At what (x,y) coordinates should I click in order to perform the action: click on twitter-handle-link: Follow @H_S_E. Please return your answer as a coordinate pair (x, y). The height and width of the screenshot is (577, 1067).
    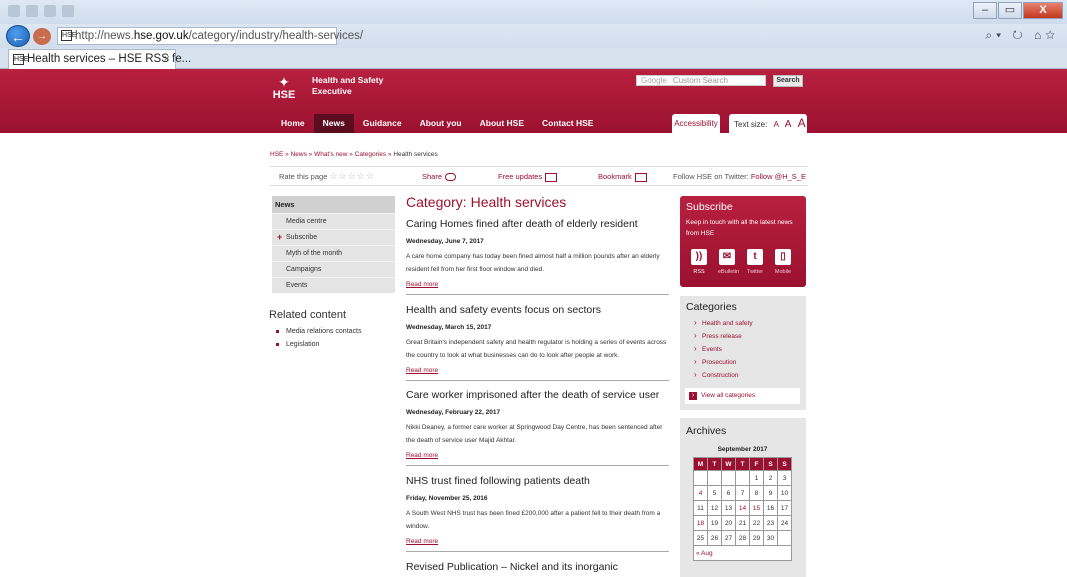
    Looking at the image, I should click on (778, 176).